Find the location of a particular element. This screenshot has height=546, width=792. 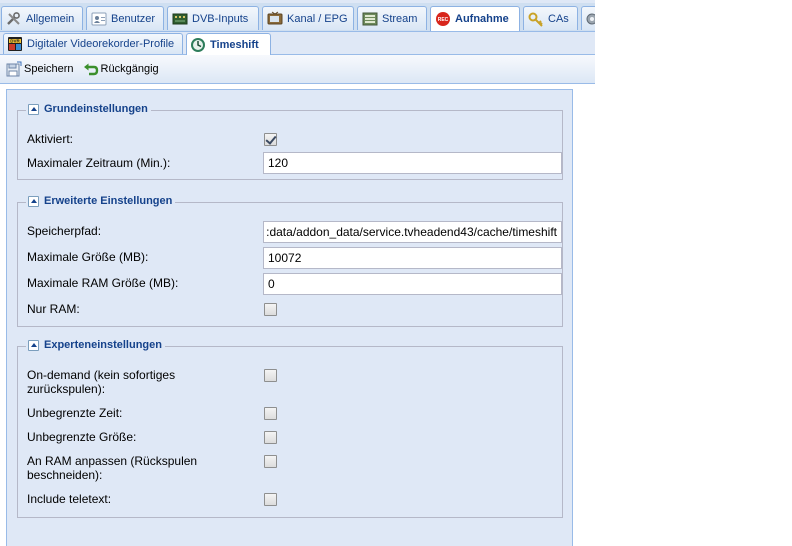

tab-benutzer: Benutzer is located at coordinates (125, 18).